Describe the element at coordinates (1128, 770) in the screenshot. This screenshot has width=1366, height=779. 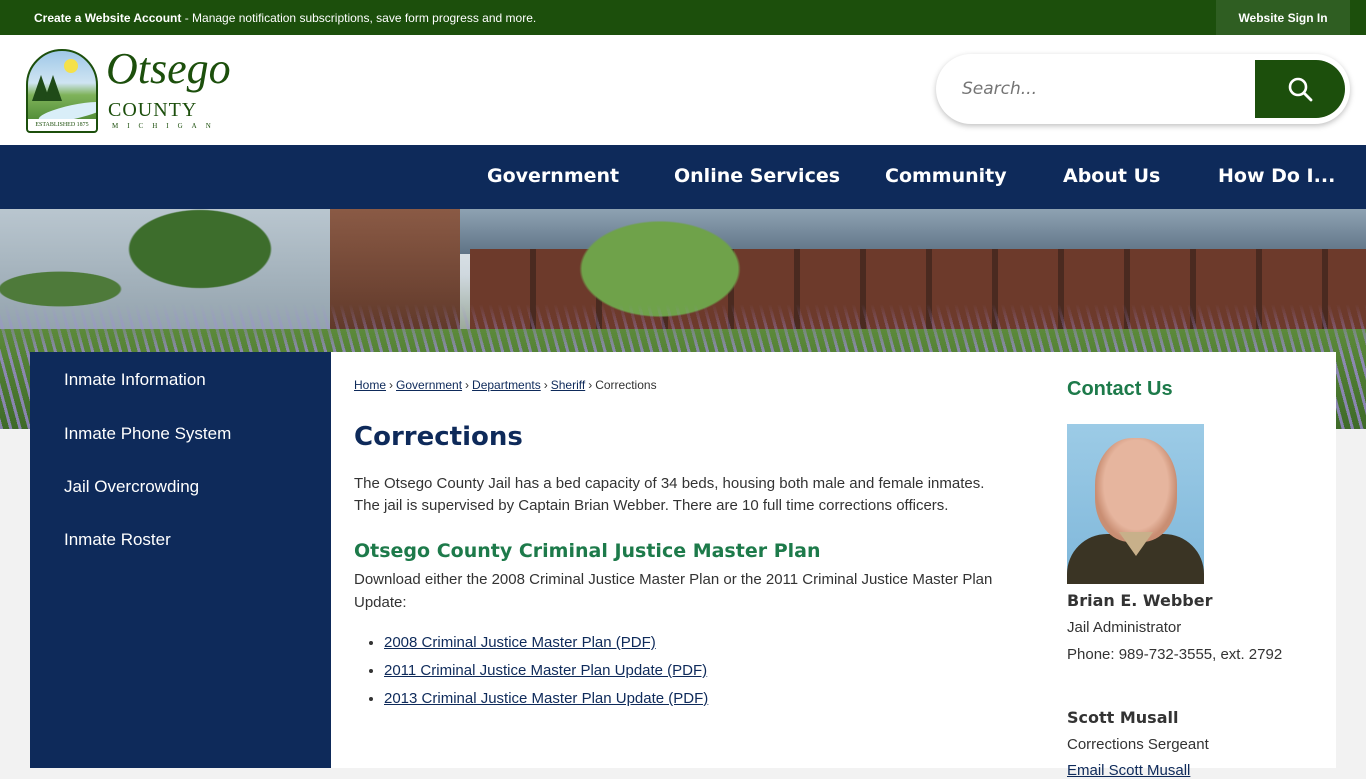
I see `contact-email-musall: Email Scott Musall` at that location.